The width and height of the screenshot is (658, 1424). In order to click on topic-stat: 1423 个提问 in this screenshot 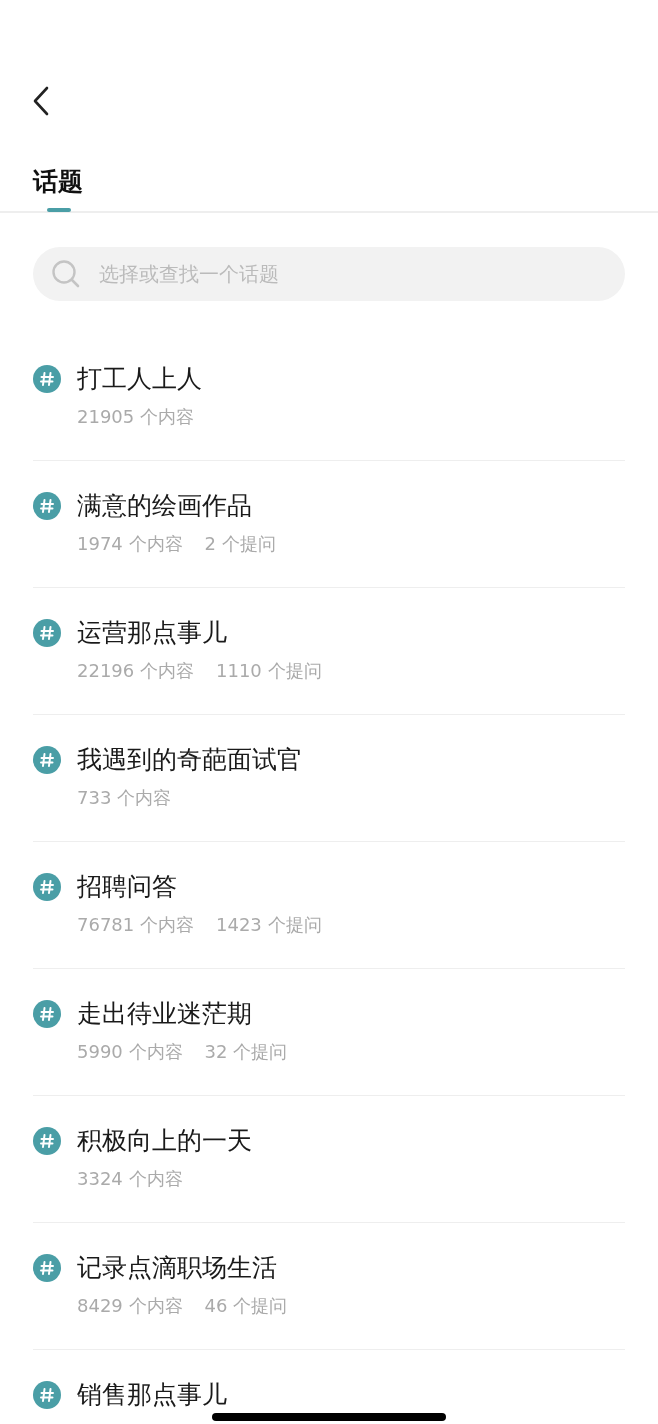, I will do `click(269, 924)`.